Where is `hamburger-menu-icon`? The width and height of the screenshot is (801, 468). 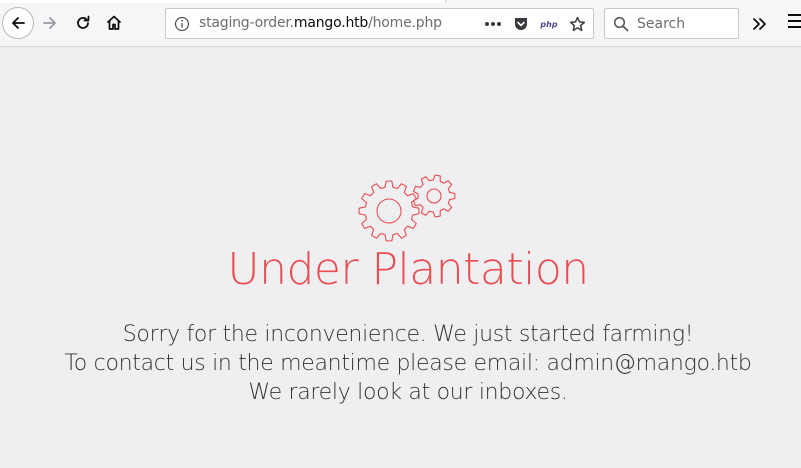
hamburger-menu-icon is located at coordinates (793, 24).